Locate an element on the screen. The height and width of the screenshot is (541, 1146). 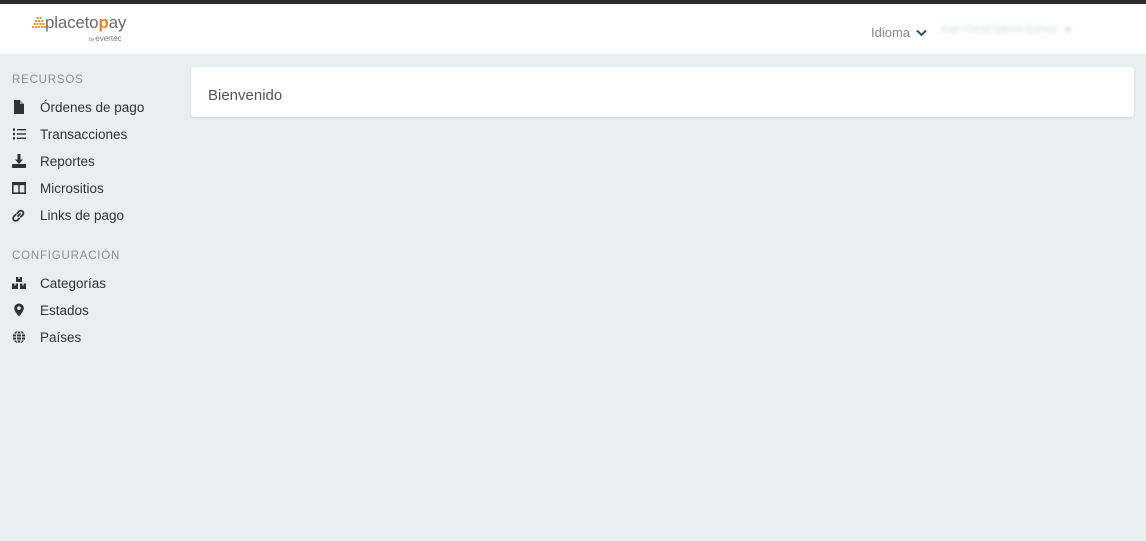
sidebar-item-links-de-pago: Links de pago is located at coordinates (92, 215).